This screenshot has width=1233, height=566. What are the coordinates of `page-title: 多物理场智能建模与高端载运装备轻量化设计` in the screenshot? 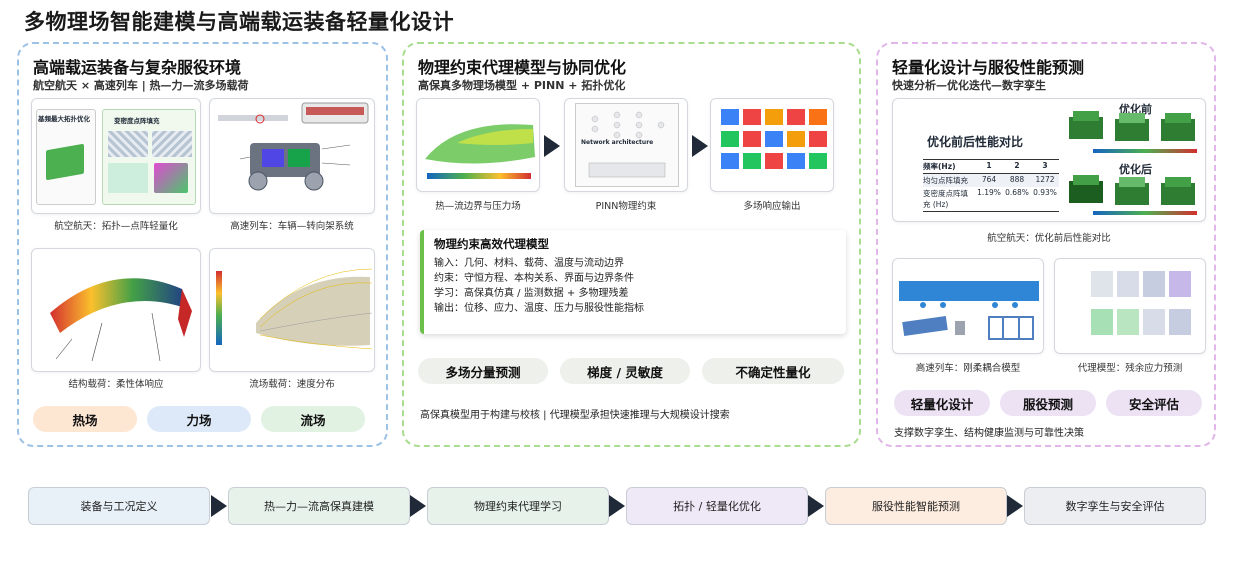 It's located at (239, 22).